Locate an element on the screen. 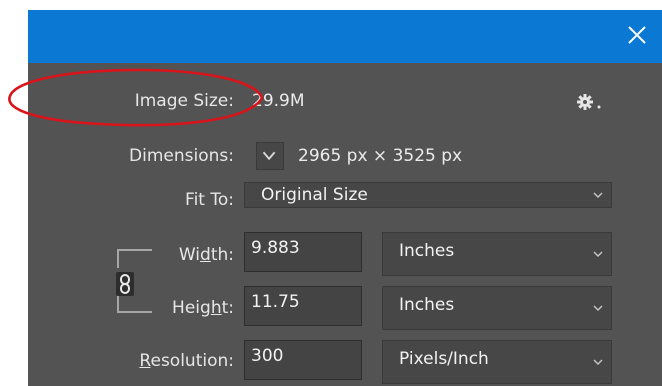 Image resolution: width=662 pixels, height=386 pixels. title-bar is located at coordinates (345, 36).